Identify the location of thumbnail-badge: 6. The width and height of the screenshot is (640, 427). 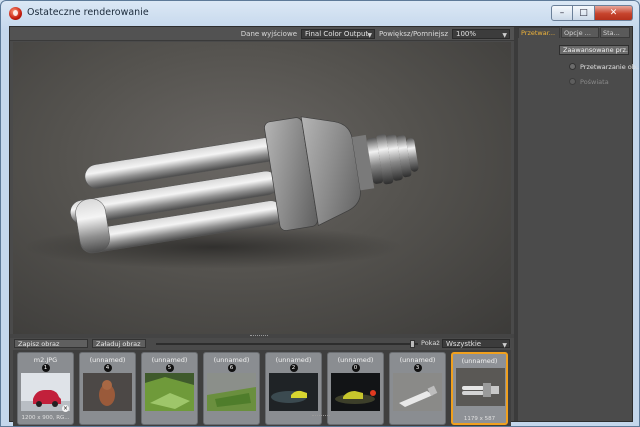
(231, 368).